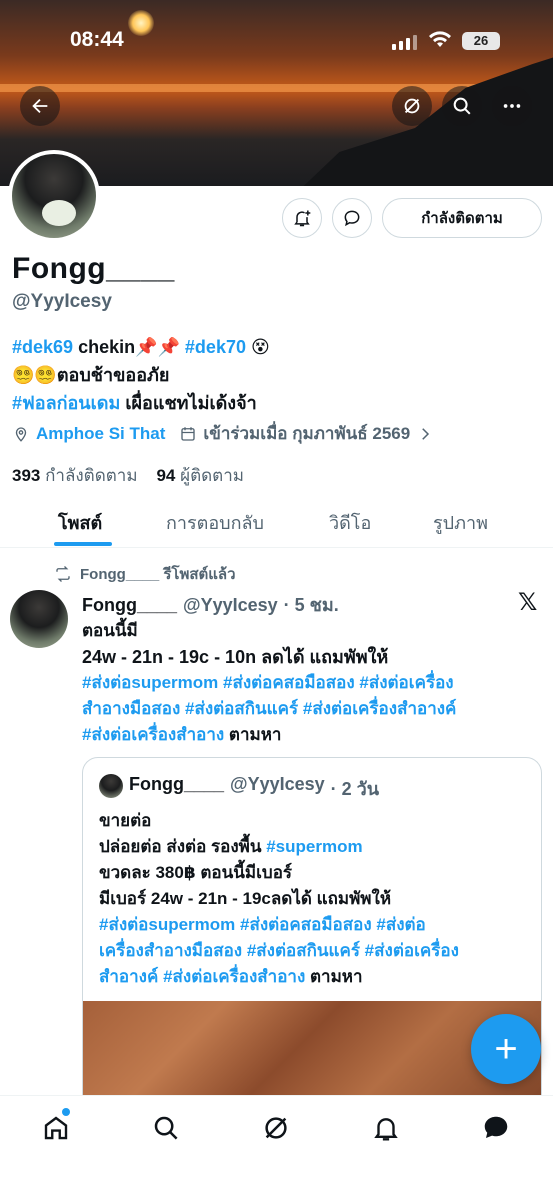  I want to click on bell-icon, so click(386, 1129).